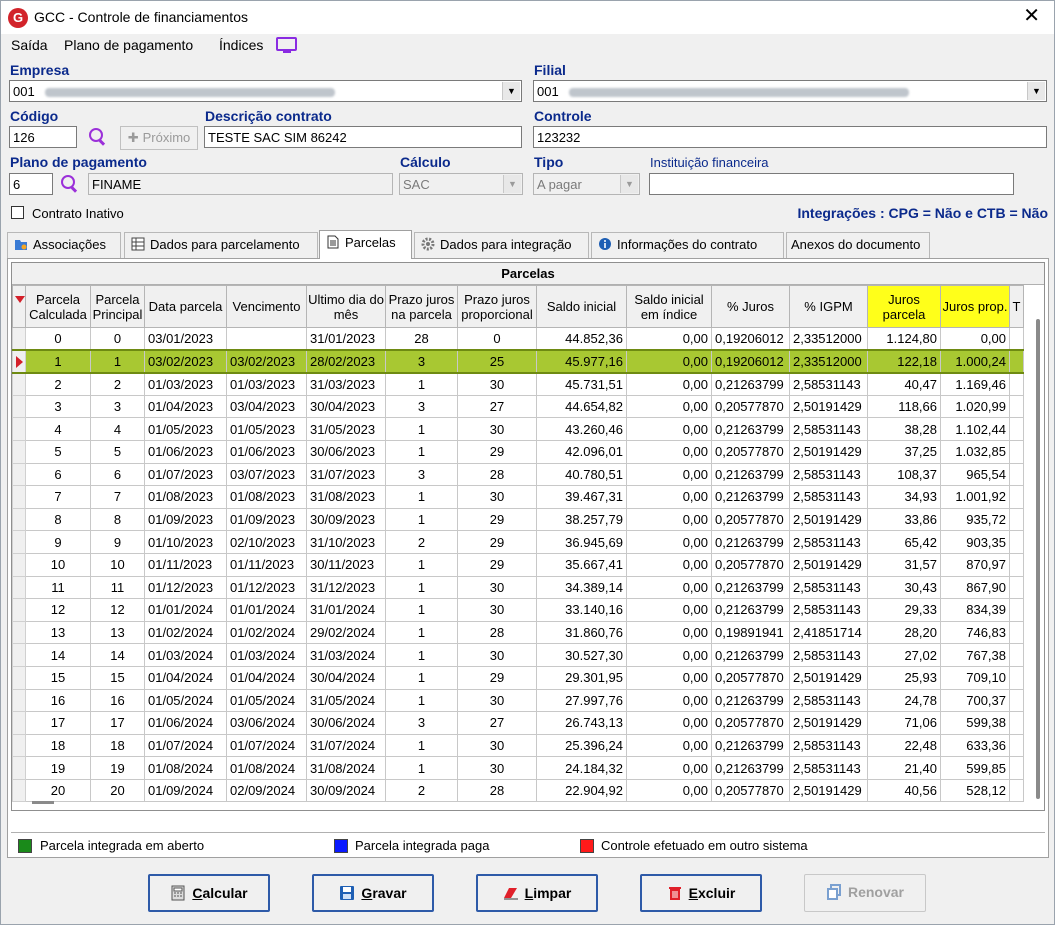 This screenshot has width=1055, height=925. What do you see at coordinates (185, 655) in the screenshot?
I see `table-cell: 01/03/2024` at bounding box center [185, 655].